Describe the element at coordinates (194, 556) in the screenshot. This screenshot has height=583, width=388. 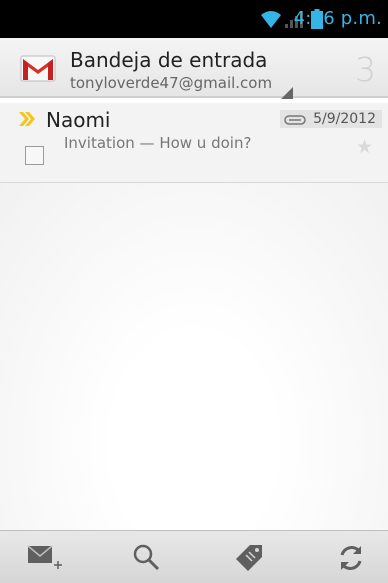
I see `bottom-action-bar` at that location.